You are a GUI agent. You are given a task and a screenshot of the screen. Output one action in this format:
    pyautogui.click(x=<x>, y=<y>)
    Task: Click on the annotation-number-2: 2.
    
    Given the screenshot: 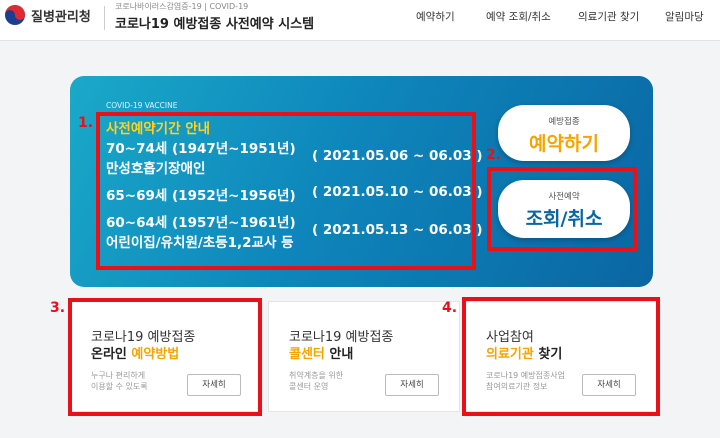 What is the action you would take?
    pyautogui.click(x=494, y=155)
    